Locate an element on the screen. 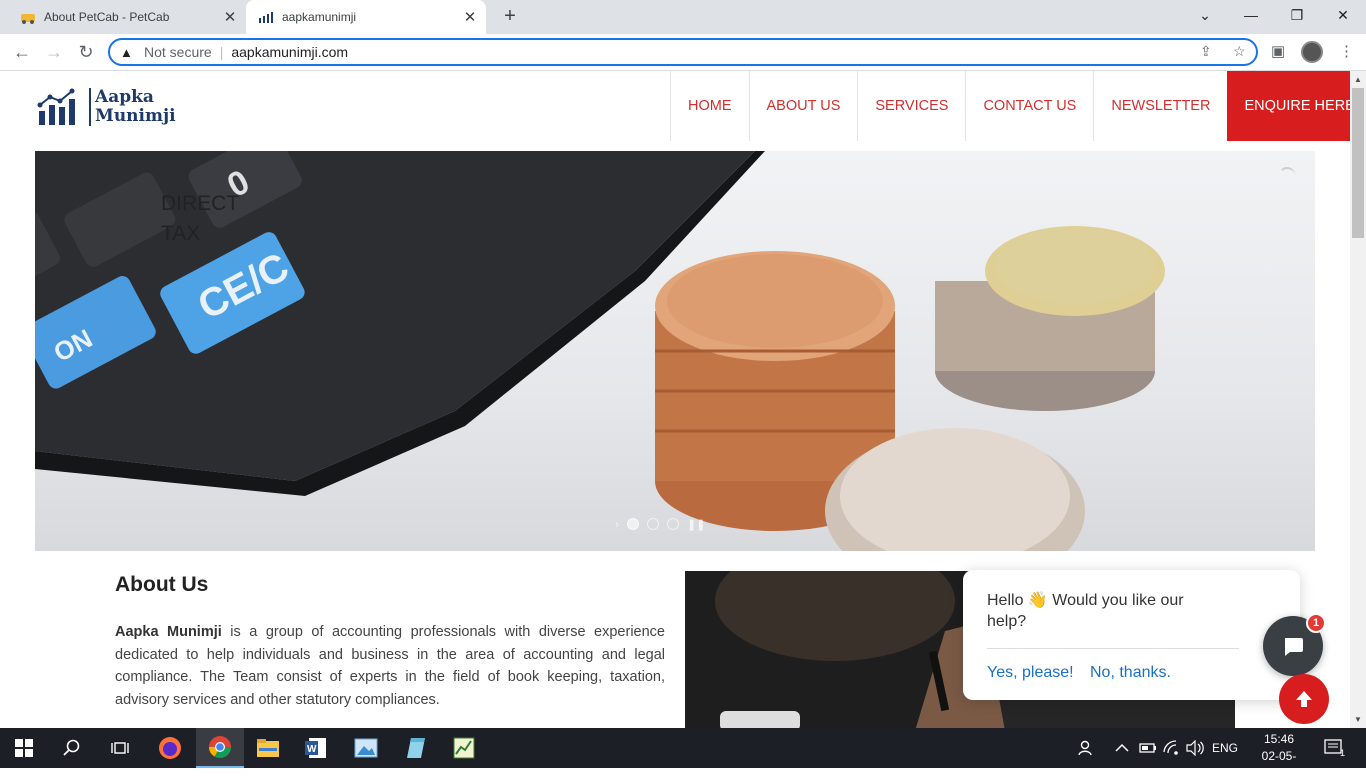  windows-taskbar: W ENG 15:46 02-05-2022 1 is located at coordinates (683, 754).